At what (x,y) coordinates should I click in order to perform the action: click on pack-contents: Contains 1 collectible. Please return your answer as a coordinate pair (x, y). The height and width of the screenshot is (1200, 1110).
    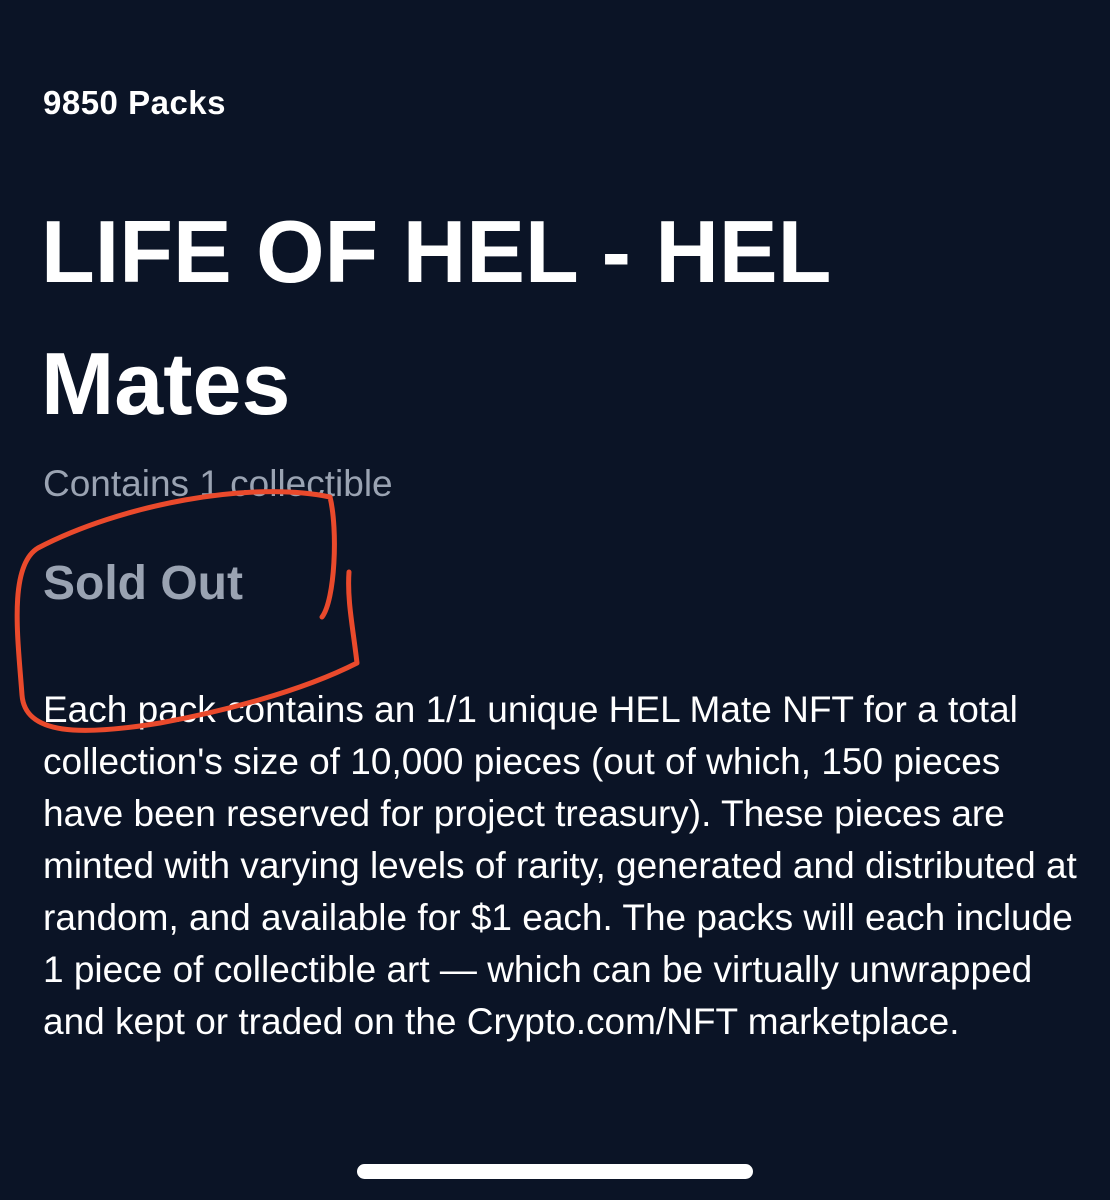
    Looking at the image, I should click on (218, 483).